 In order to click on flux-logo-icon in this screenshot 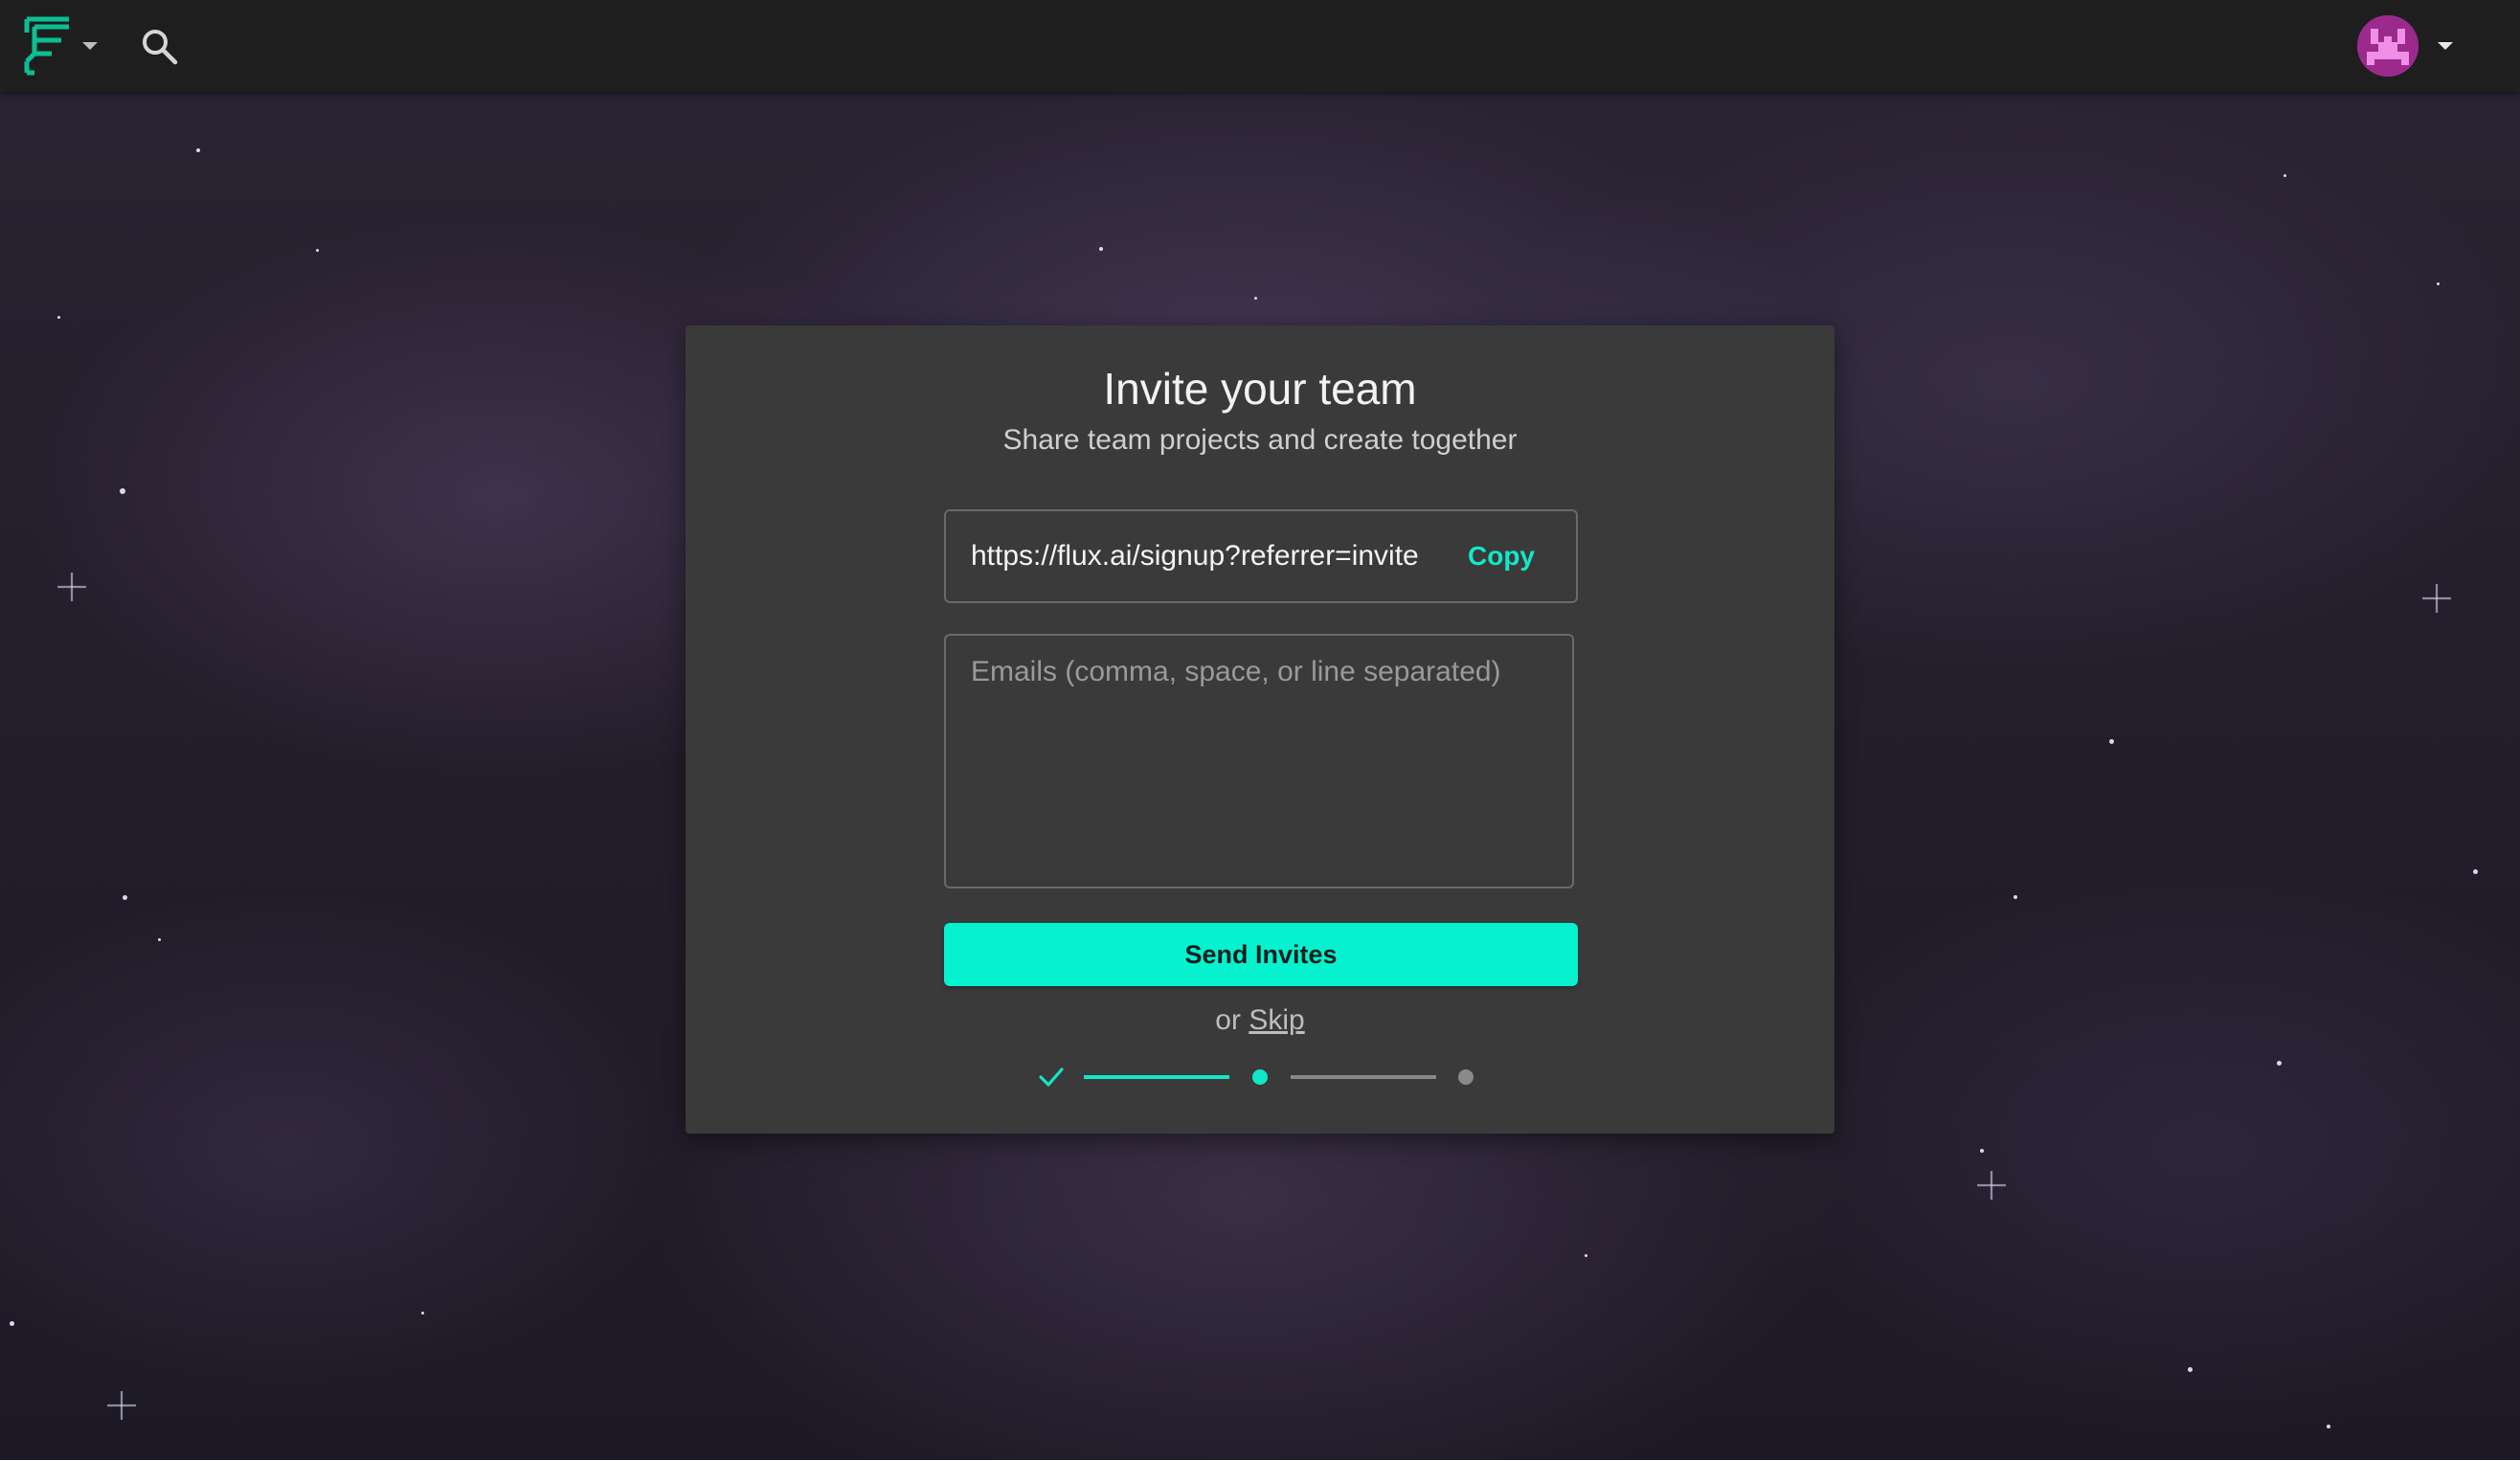, I will do `click(47, 46)`.